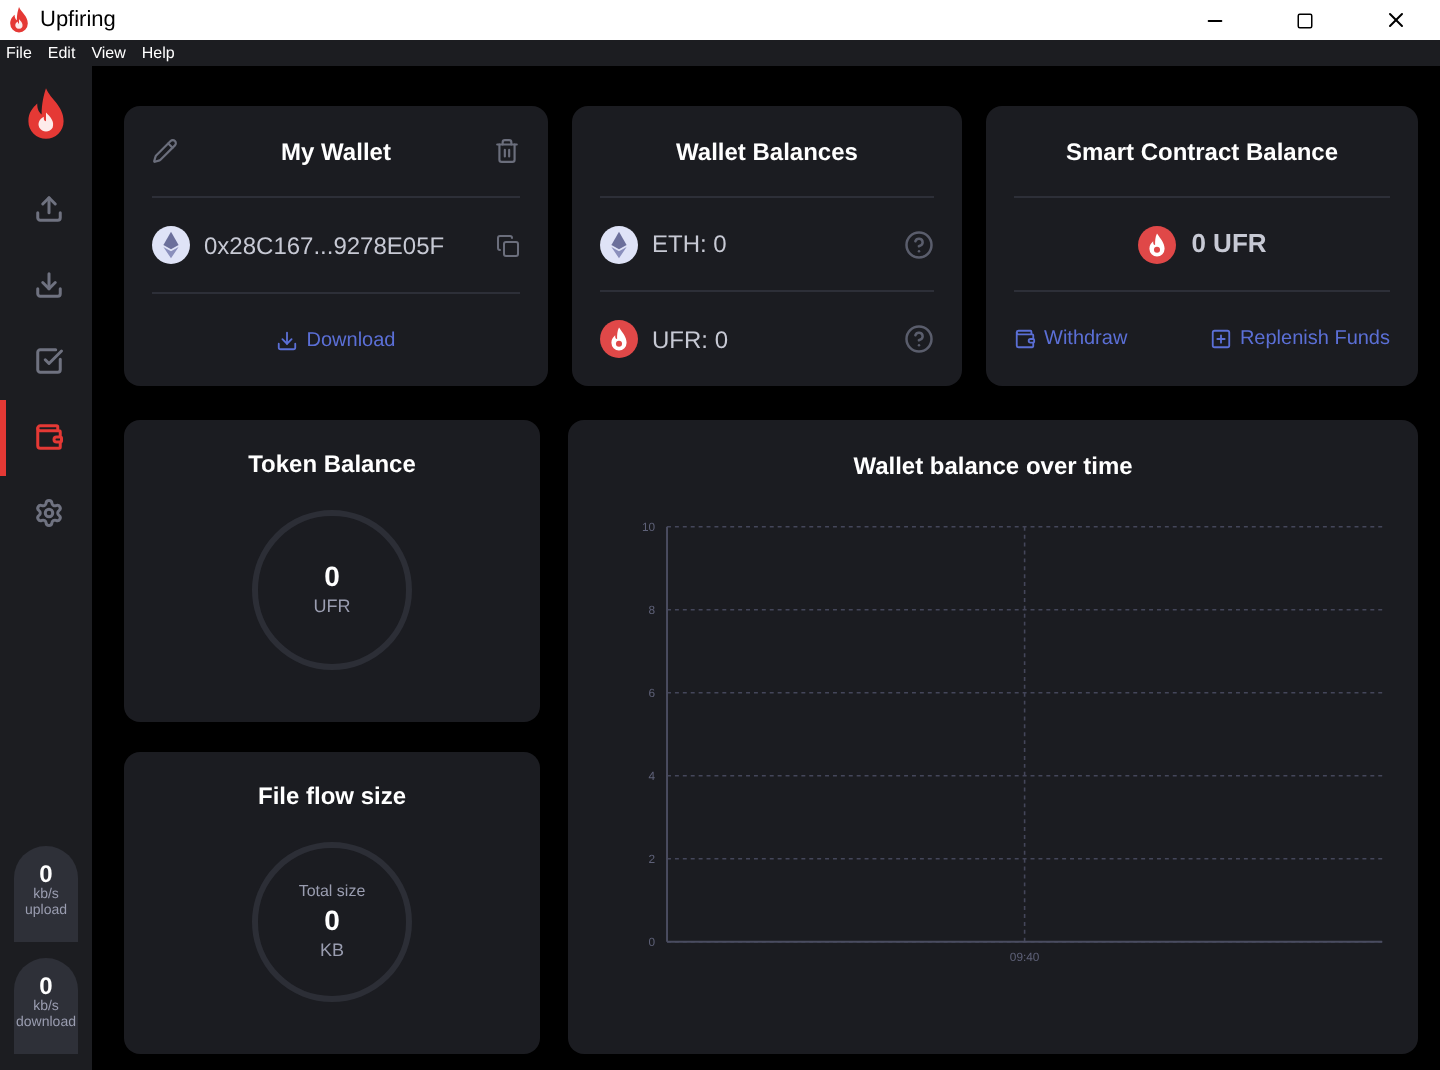 This screenshot has width=1440, height=1070. What do you see at coordinates (331, 950) in the screenshot?
I see `gauge-unit: KB` at bounding box center [331, 950].